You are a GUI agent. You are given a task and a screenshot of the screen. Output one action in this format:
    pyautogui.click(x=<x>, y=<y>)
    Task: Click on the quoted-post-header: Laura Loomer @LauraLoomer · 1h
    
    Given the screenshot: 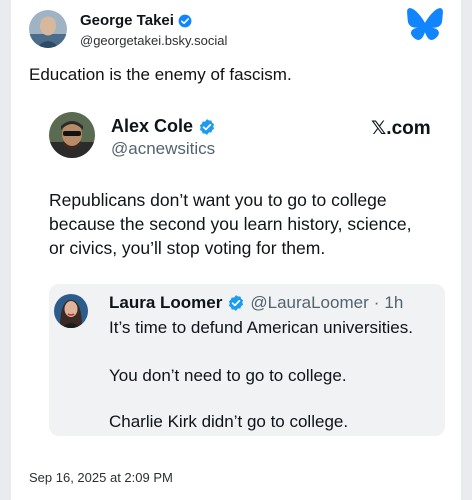 What is the action you would take?
    pyautogui.click(x=256, y=303)
    